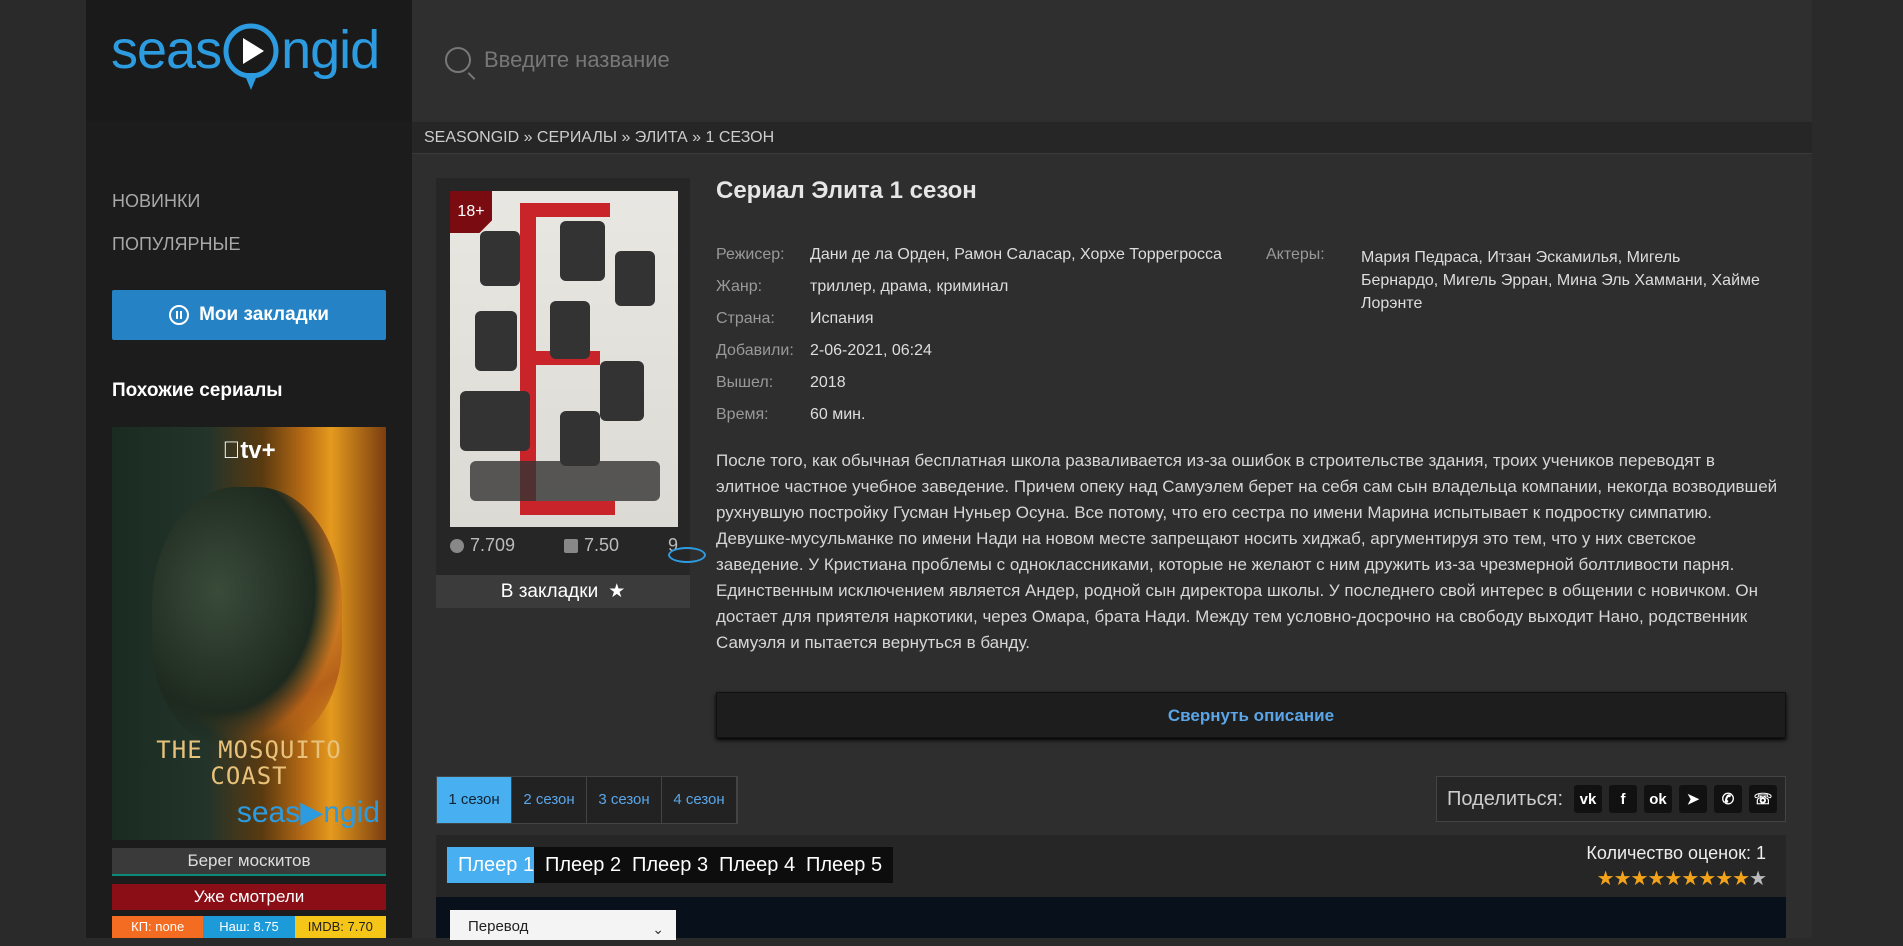 This screenshot has width=1903, height=946. Describe the element at coordinates (457, 545) in the screenshot. I see `film-reel-icon` at that location.